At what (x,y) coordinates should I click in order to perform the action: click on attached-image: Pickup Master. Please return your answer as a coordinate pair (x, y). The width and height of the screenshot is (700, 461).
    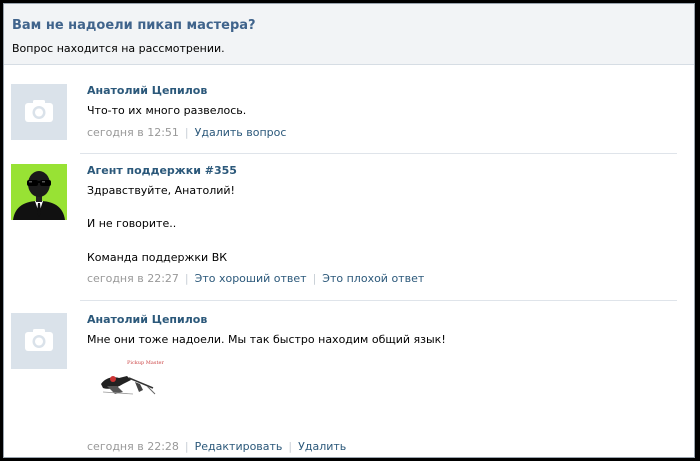
    Looking at the image, I should click on (136, 380).